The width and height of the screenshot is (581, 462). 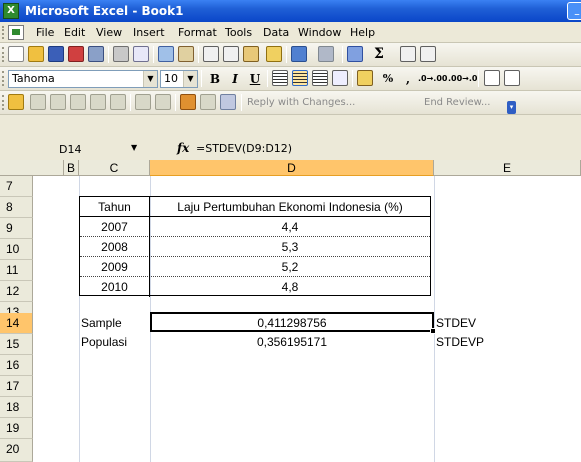 What do you see at coordinates (462, 79) in the screenshot?
I see `decrease-decimal-button: .00→.0` at bounding box center [462, 79].